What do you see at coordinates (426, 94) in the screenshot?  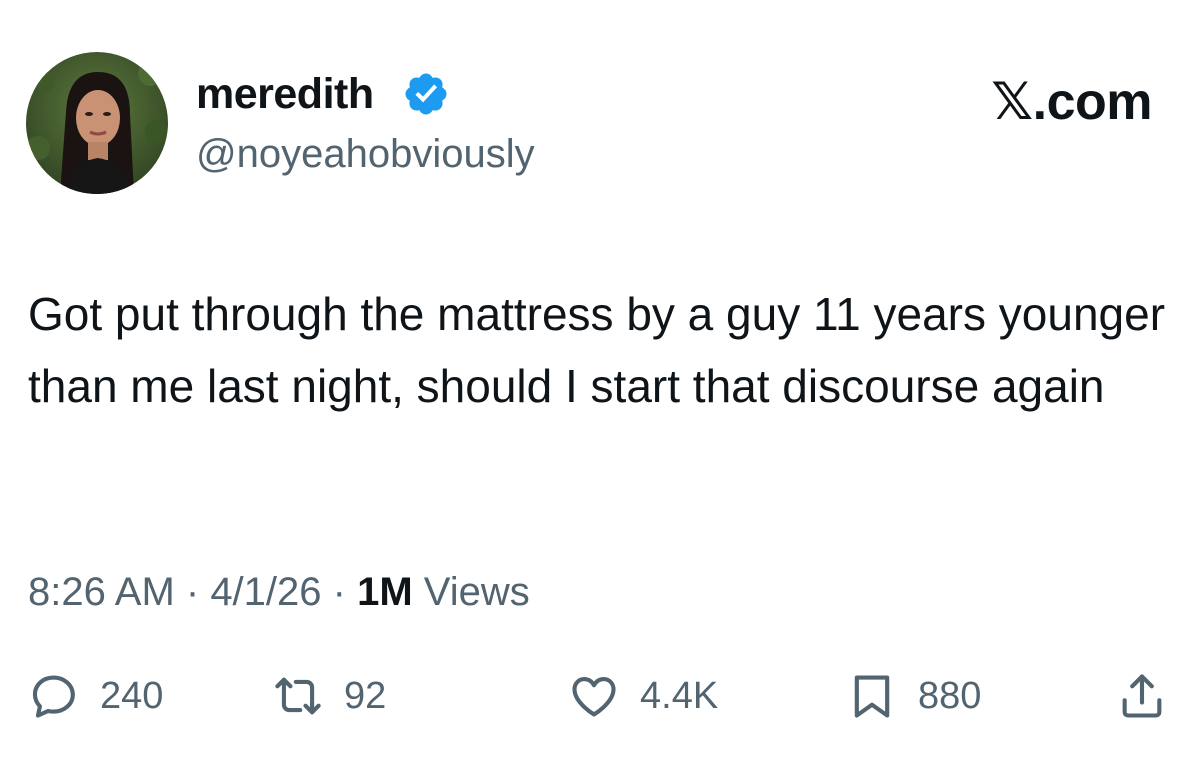 I see `verified-badge-icon` at bounding box center [426, 94].